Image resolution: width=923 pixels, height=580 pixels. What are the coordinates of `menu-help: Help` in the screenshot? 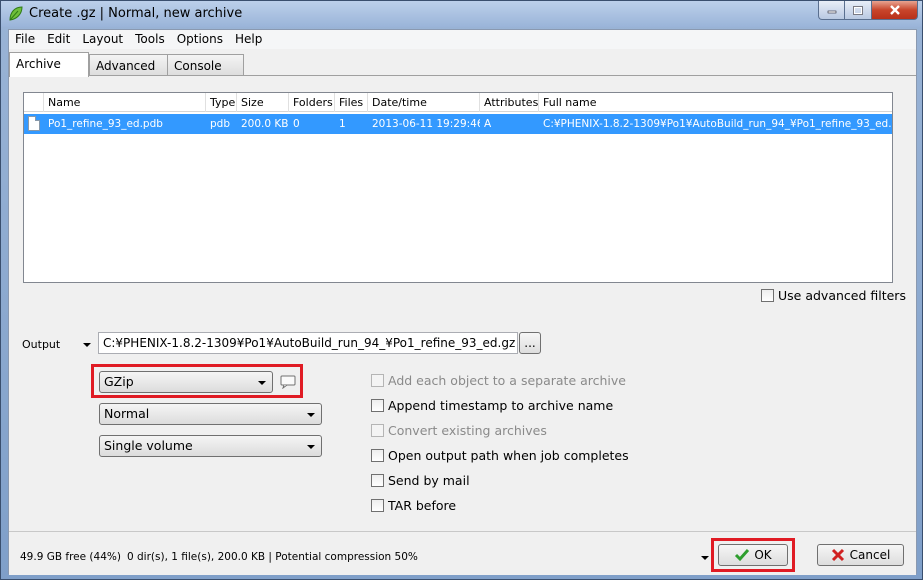 It's located at (248, 39).